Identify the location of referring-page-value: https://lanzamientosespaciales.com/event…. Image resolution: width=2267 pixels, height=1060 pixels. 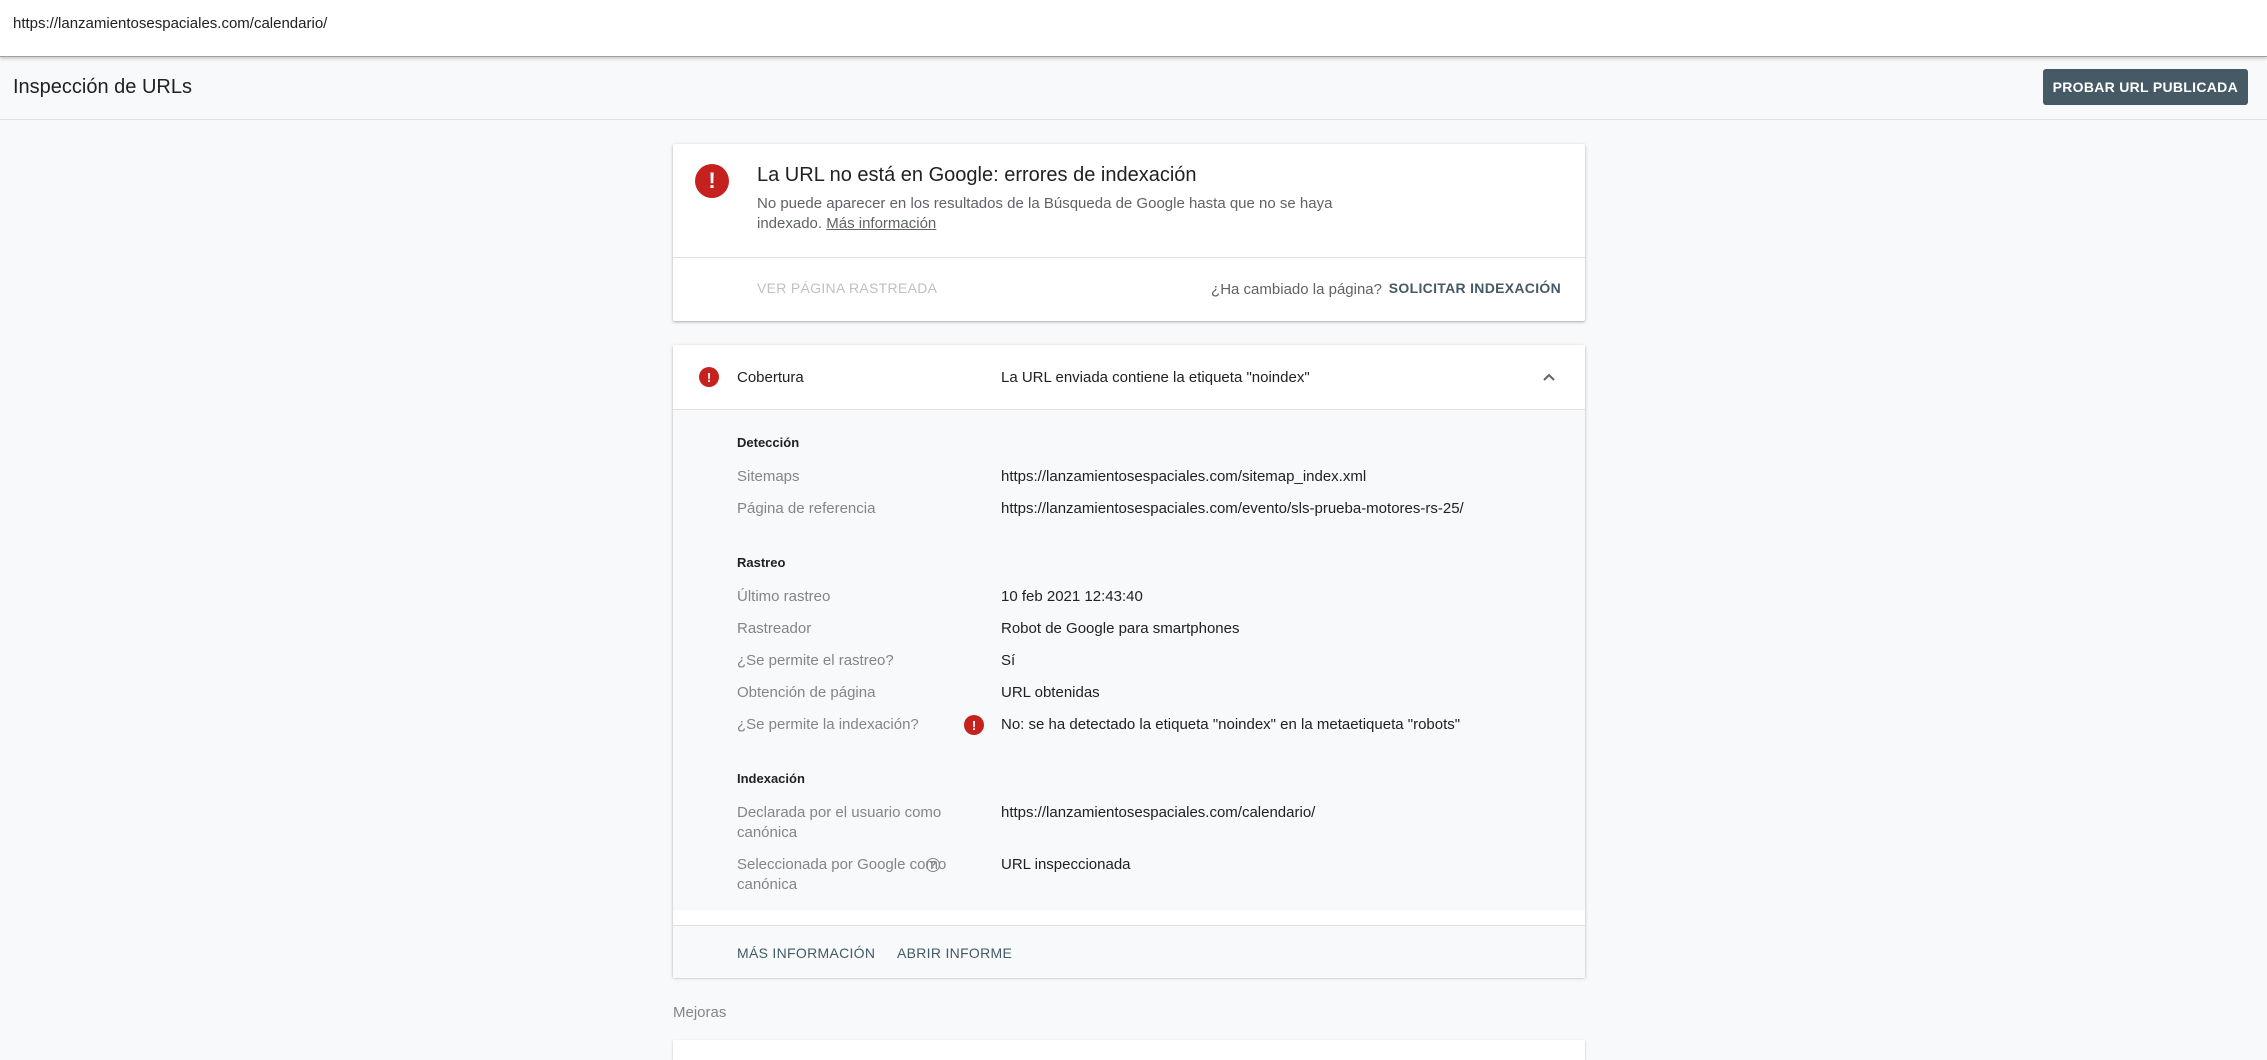
(1232, 508).